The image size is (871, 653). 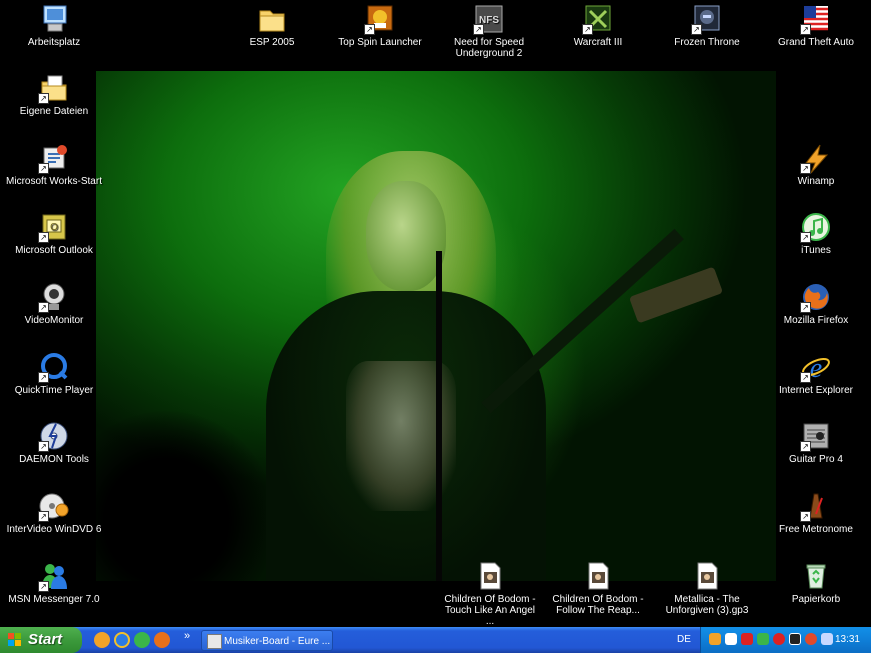 What do you see at coordinates (847, 640) in the screenshot?
I see `clock: 13:31` at bounding box center [847, 640].